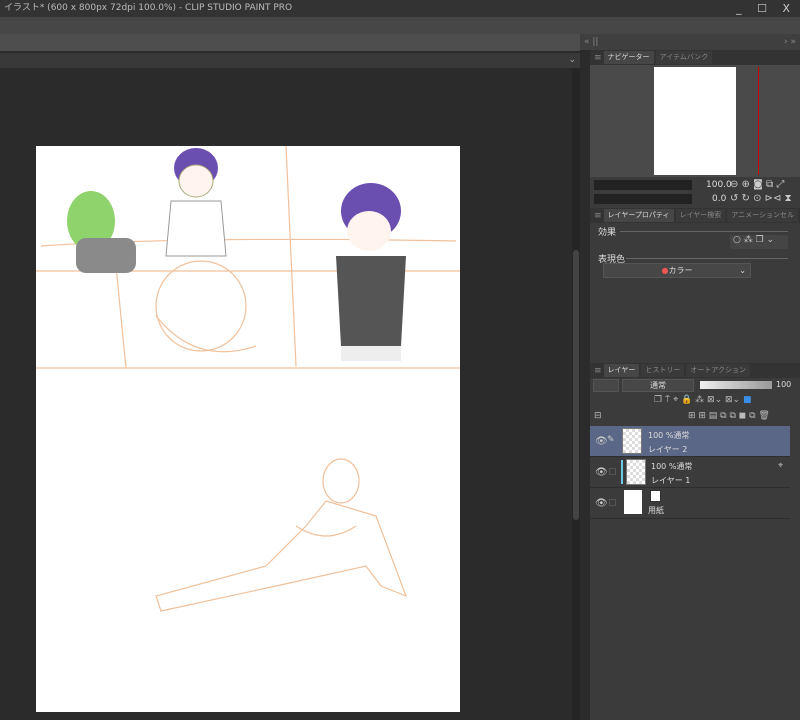 The image size is (800, 720). I want to click on layer-row: 👁 用紙, so click(690, 503).